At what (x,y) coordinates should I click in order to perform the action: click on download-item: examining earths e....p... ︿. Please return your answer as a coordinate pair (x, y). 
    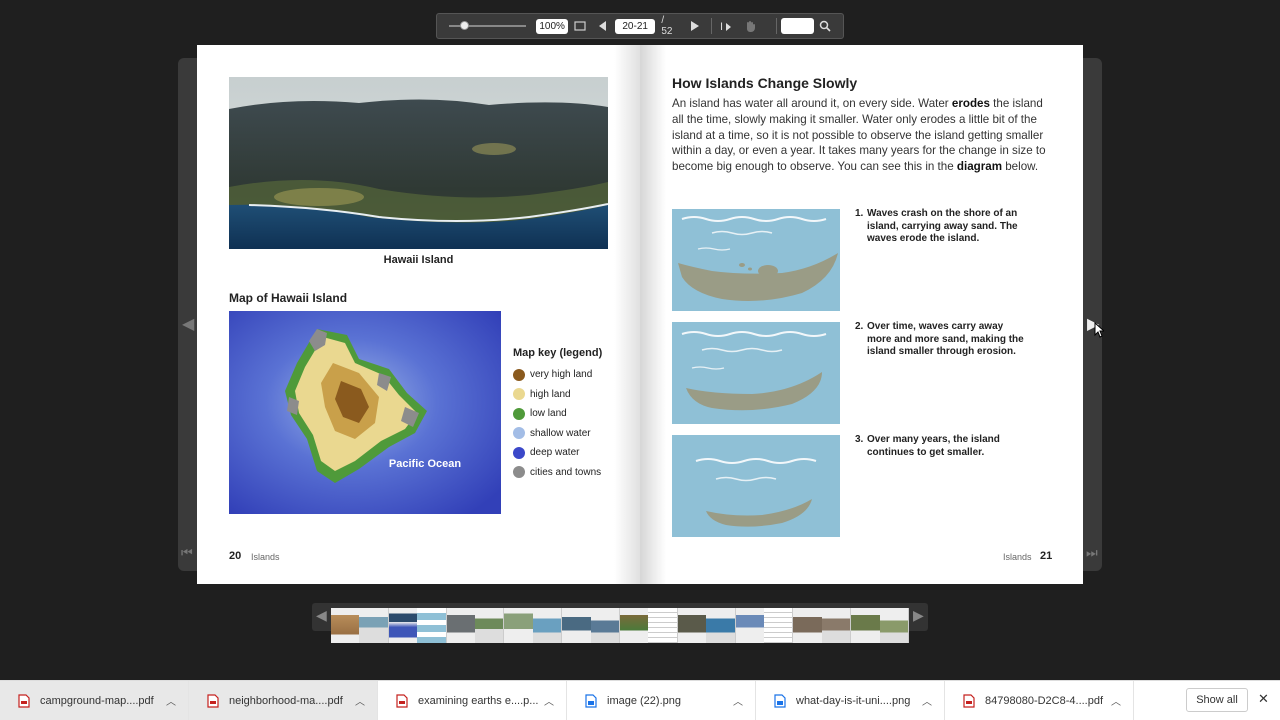
    Looking at the image, I should click on (472, 700).